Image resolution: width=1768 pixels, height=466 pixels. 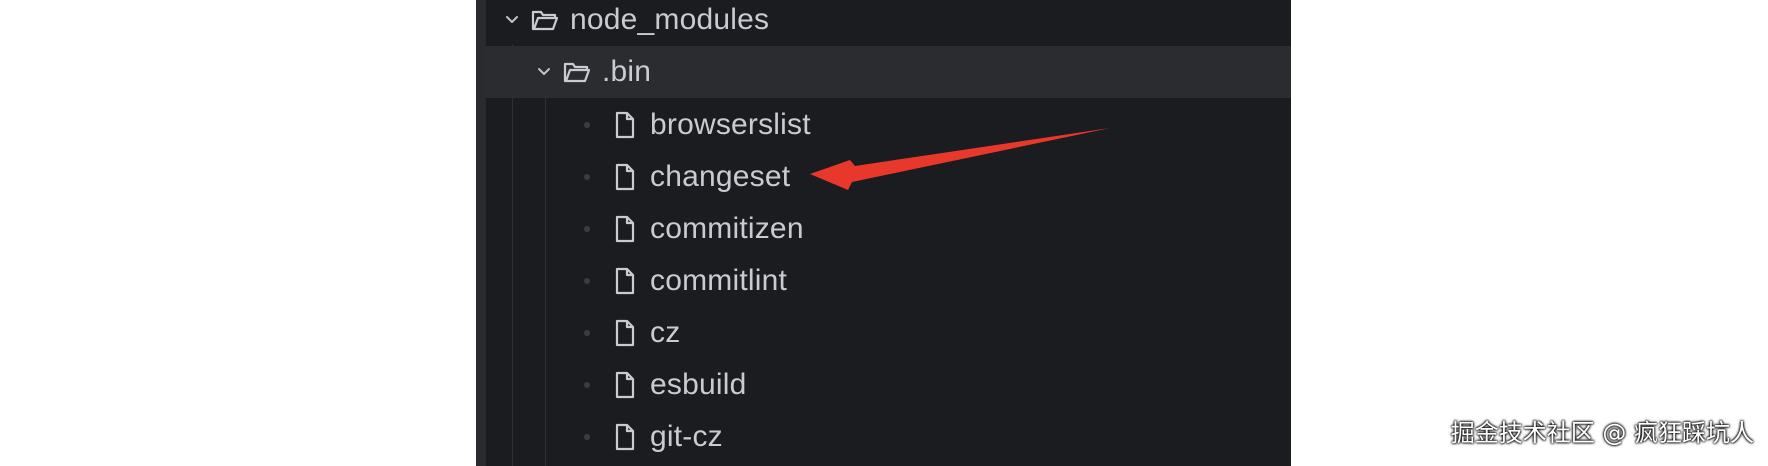 What do you see at coordinates (481, 233) in the screenshot?
I see `explorer-edge` at bounding box center [481, 233].